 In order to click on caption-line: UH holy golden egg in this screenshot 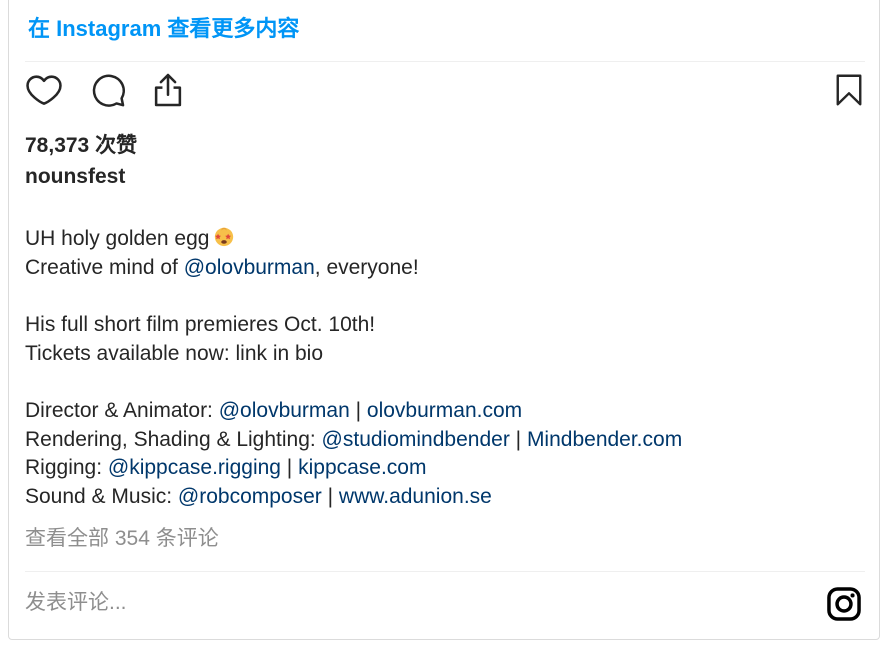, I will do `click(445, 239)`.